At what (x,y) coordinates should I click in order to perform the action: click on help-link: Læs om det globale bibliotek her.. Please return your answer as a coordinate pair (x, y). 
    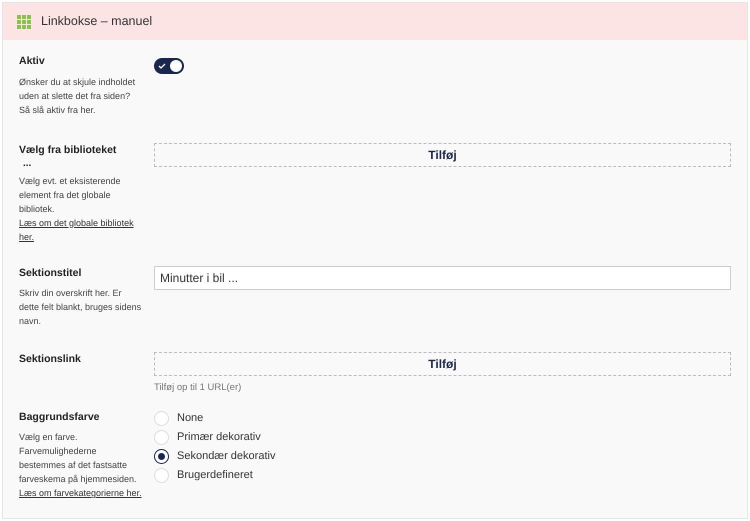
    Looking at the image, I should click on (80, 230).